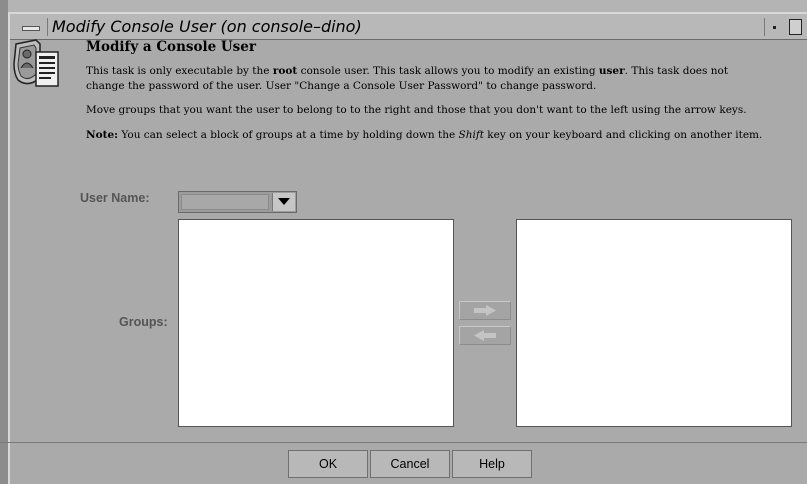 The height and width of the screenshot is (484, 807). I want to click on groups-label: Groups:, so click(143, 322).